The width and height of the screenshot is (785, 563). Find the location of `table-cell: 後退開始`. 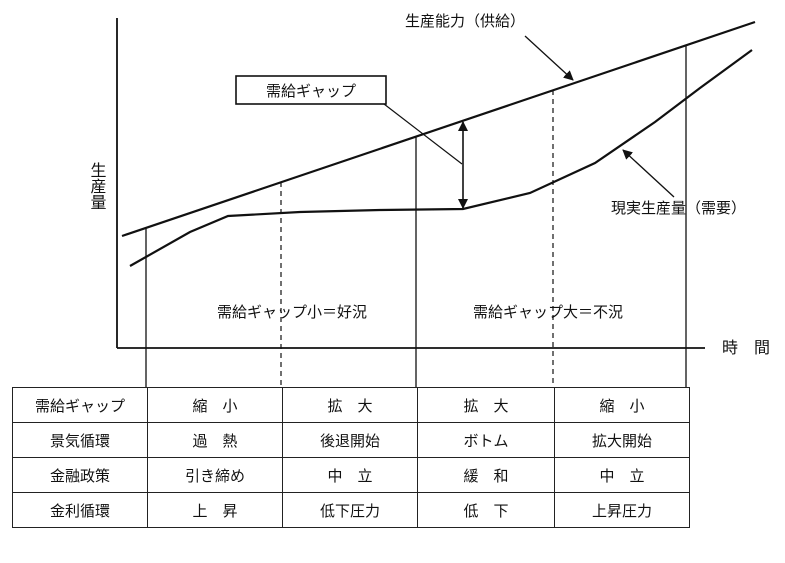

table-cell: 後退開始 is located at coordinates (350, 440).